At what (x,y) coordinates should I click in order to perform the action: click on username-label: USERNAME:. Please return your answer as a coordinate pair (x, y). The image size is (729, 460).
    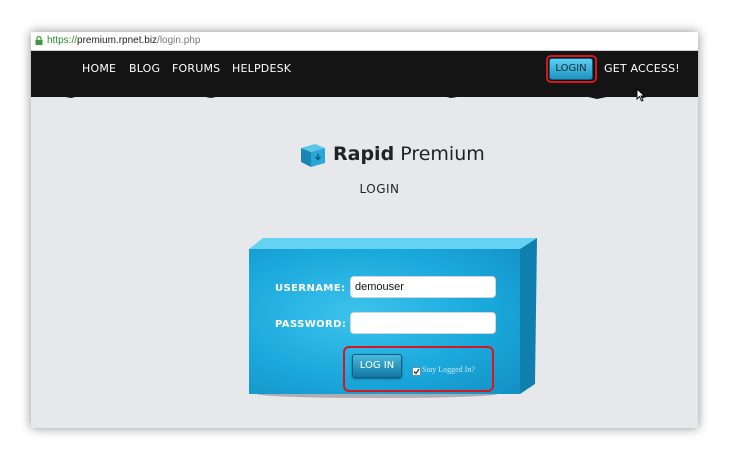
    Looking at the image, I should click on (310, 288).